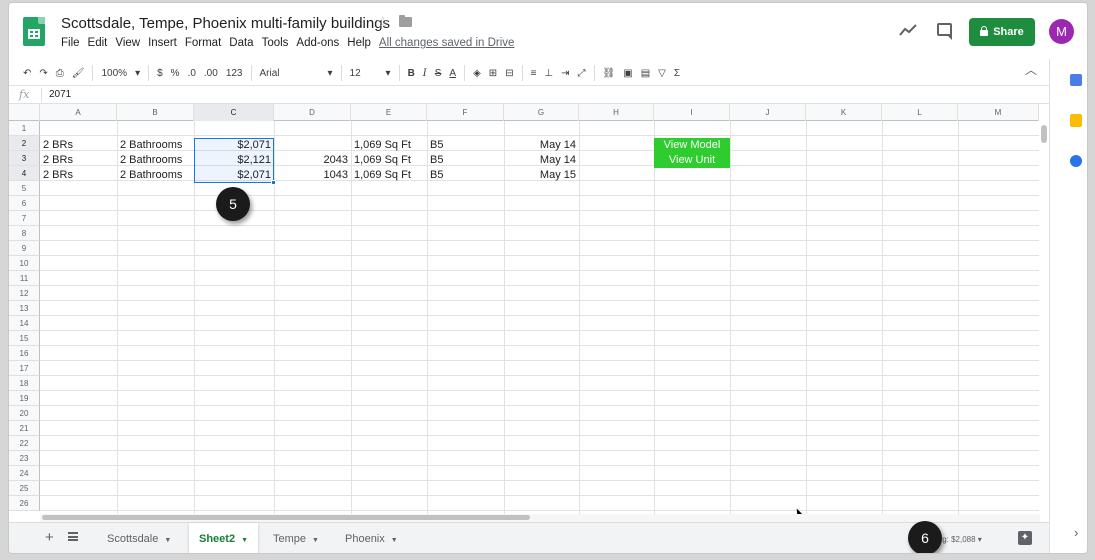  I want to click on activity-trend-icon, so click(908, 30).